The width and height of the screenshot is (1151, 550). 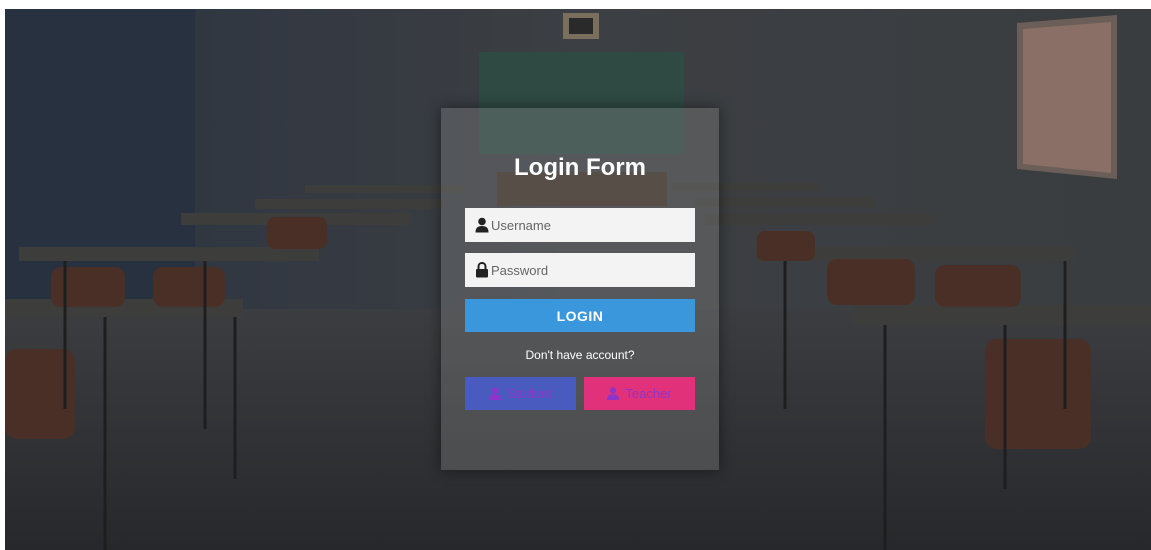 I want to click on student-label: Student, so click(x=529, y=393).